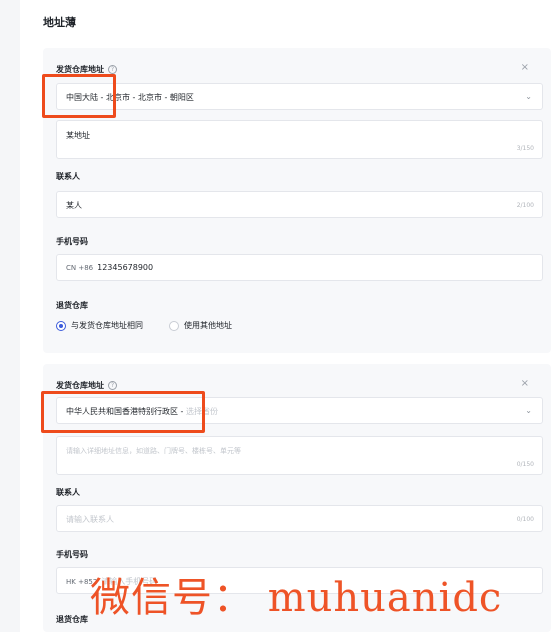 This screenshot has height=632, width=559. I want to click on watermark: 微信号： muhuanidc, so click(296, 598).